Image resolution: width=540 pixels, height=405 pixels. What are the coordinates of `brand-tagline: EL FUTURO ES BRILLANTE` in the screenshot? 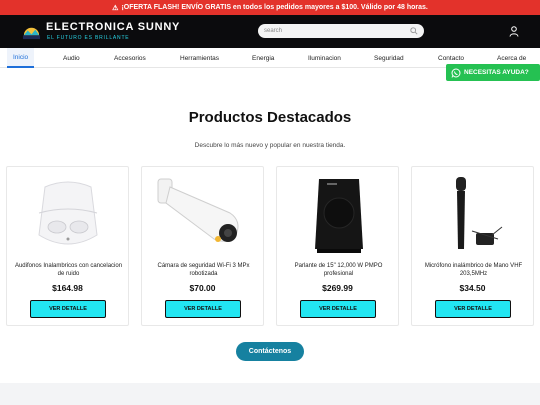 It's located at (88, 38).